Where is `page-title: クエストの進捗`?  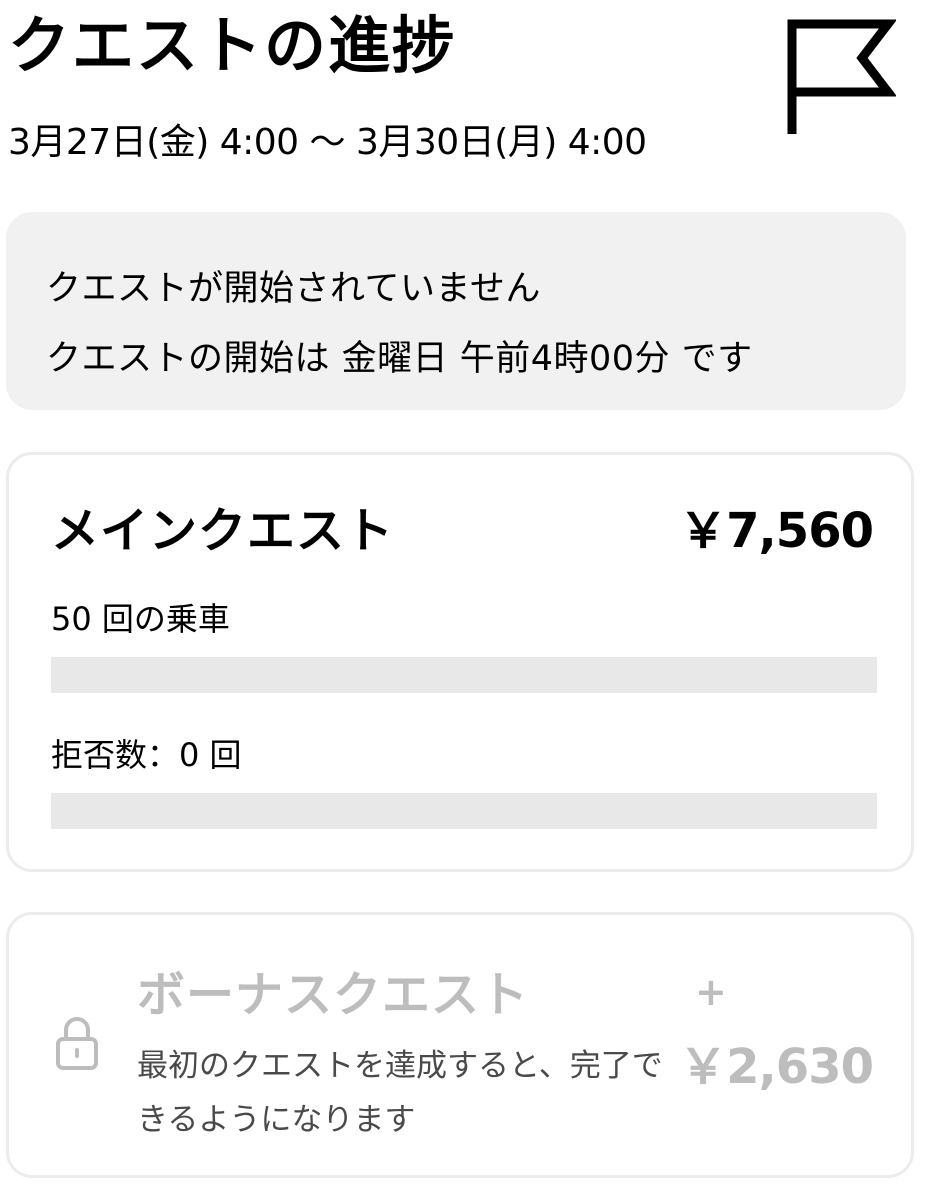
page-title: クエストの進捗 is located at coordinates (232, 45).